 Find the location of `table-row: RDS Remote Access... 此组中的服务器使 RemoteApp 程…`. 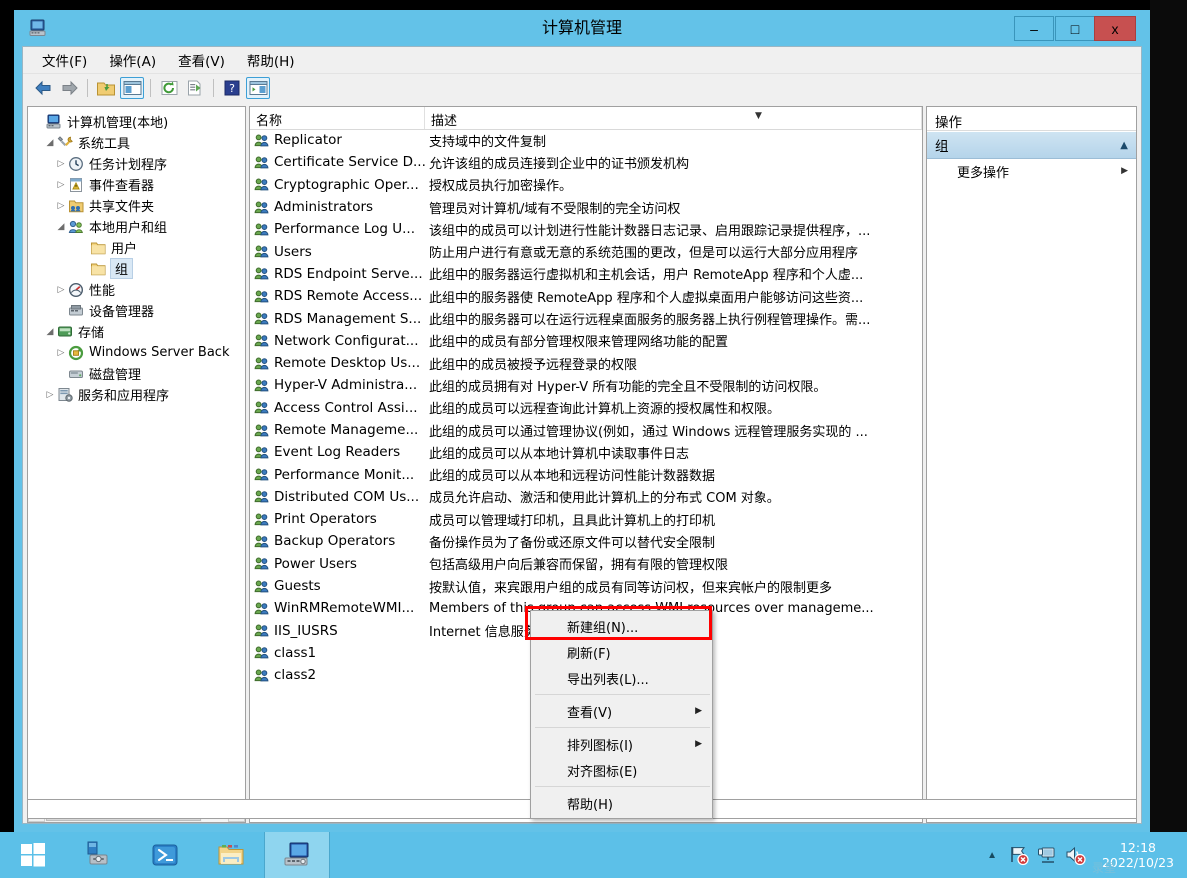

table-row: RDS Remote Access... 此组中的服务器使 RemoteApp 程… is located at coordinates (586, 296).